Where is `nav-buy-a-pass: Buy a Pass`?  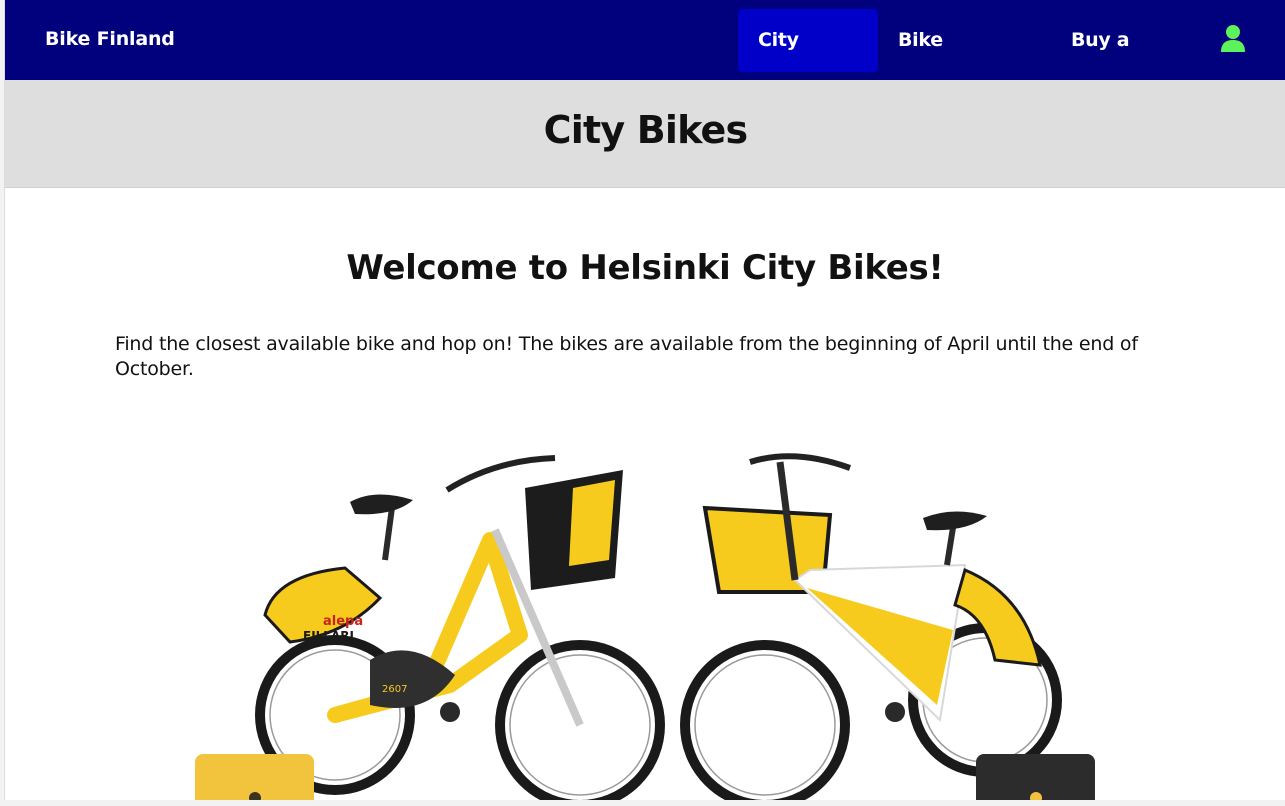
nav-buy-a-pass: Buy a Pass is located at coordinates (1123, 61).